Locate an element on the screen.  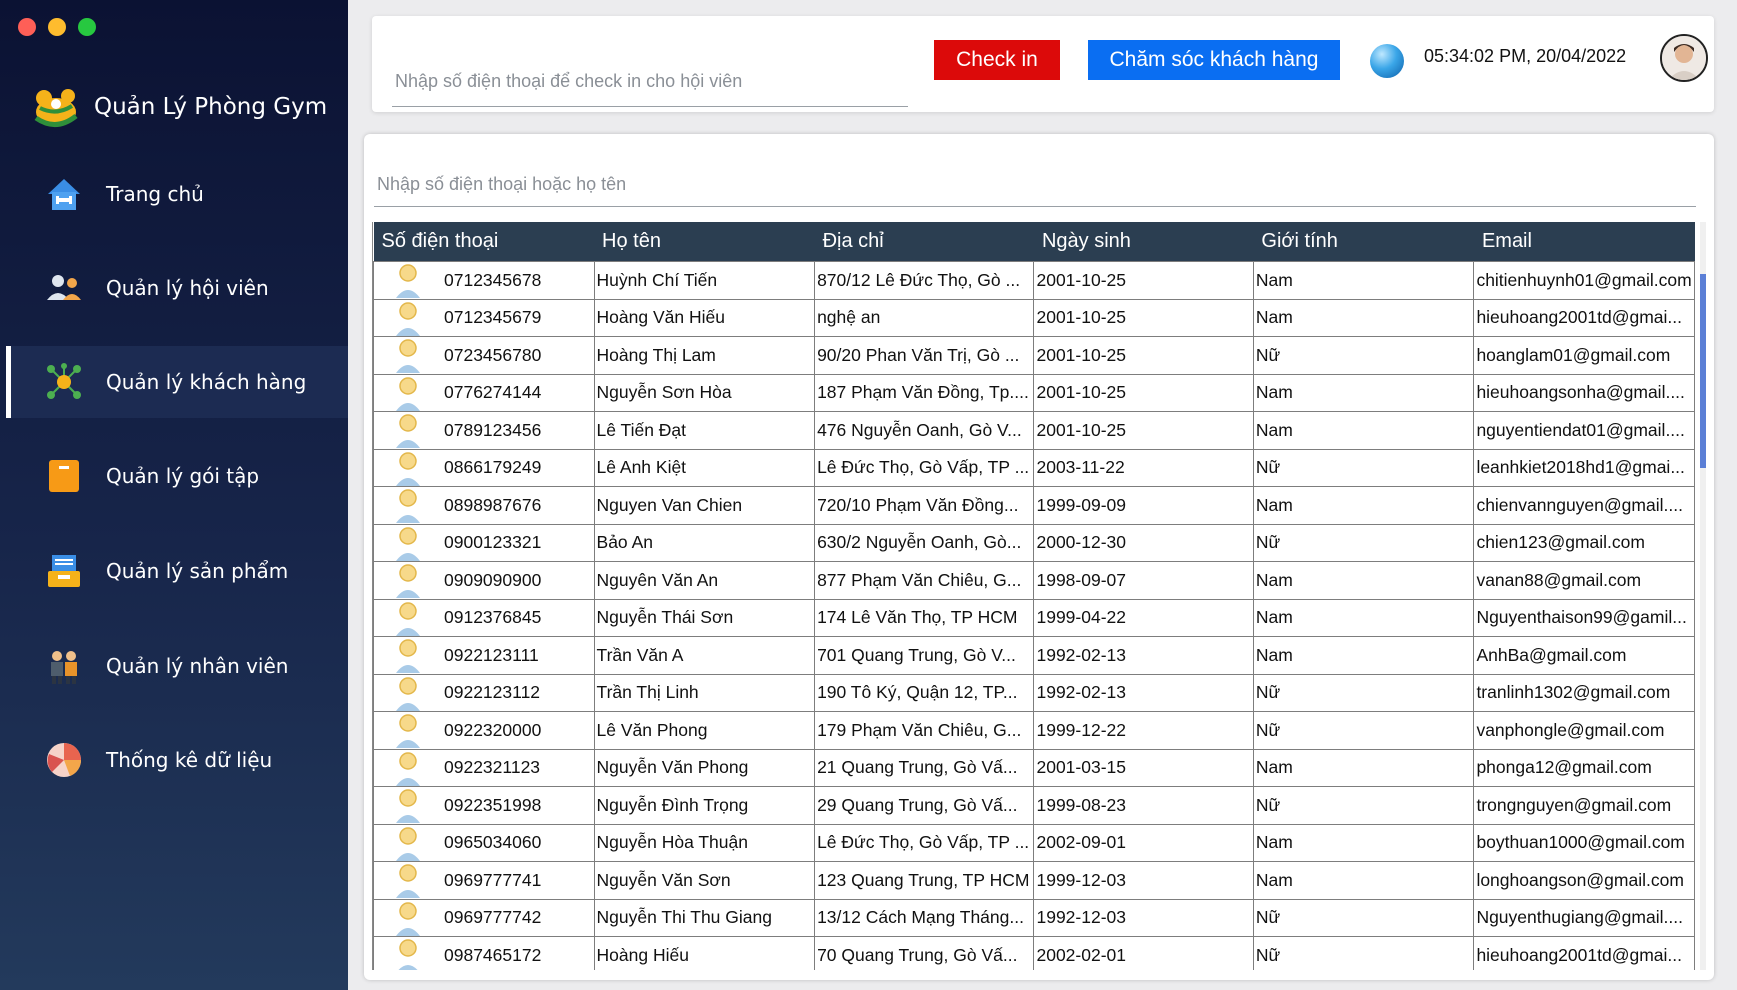
cell-birthdate: 1999-08-23 is located at coordinates (1143, 805).